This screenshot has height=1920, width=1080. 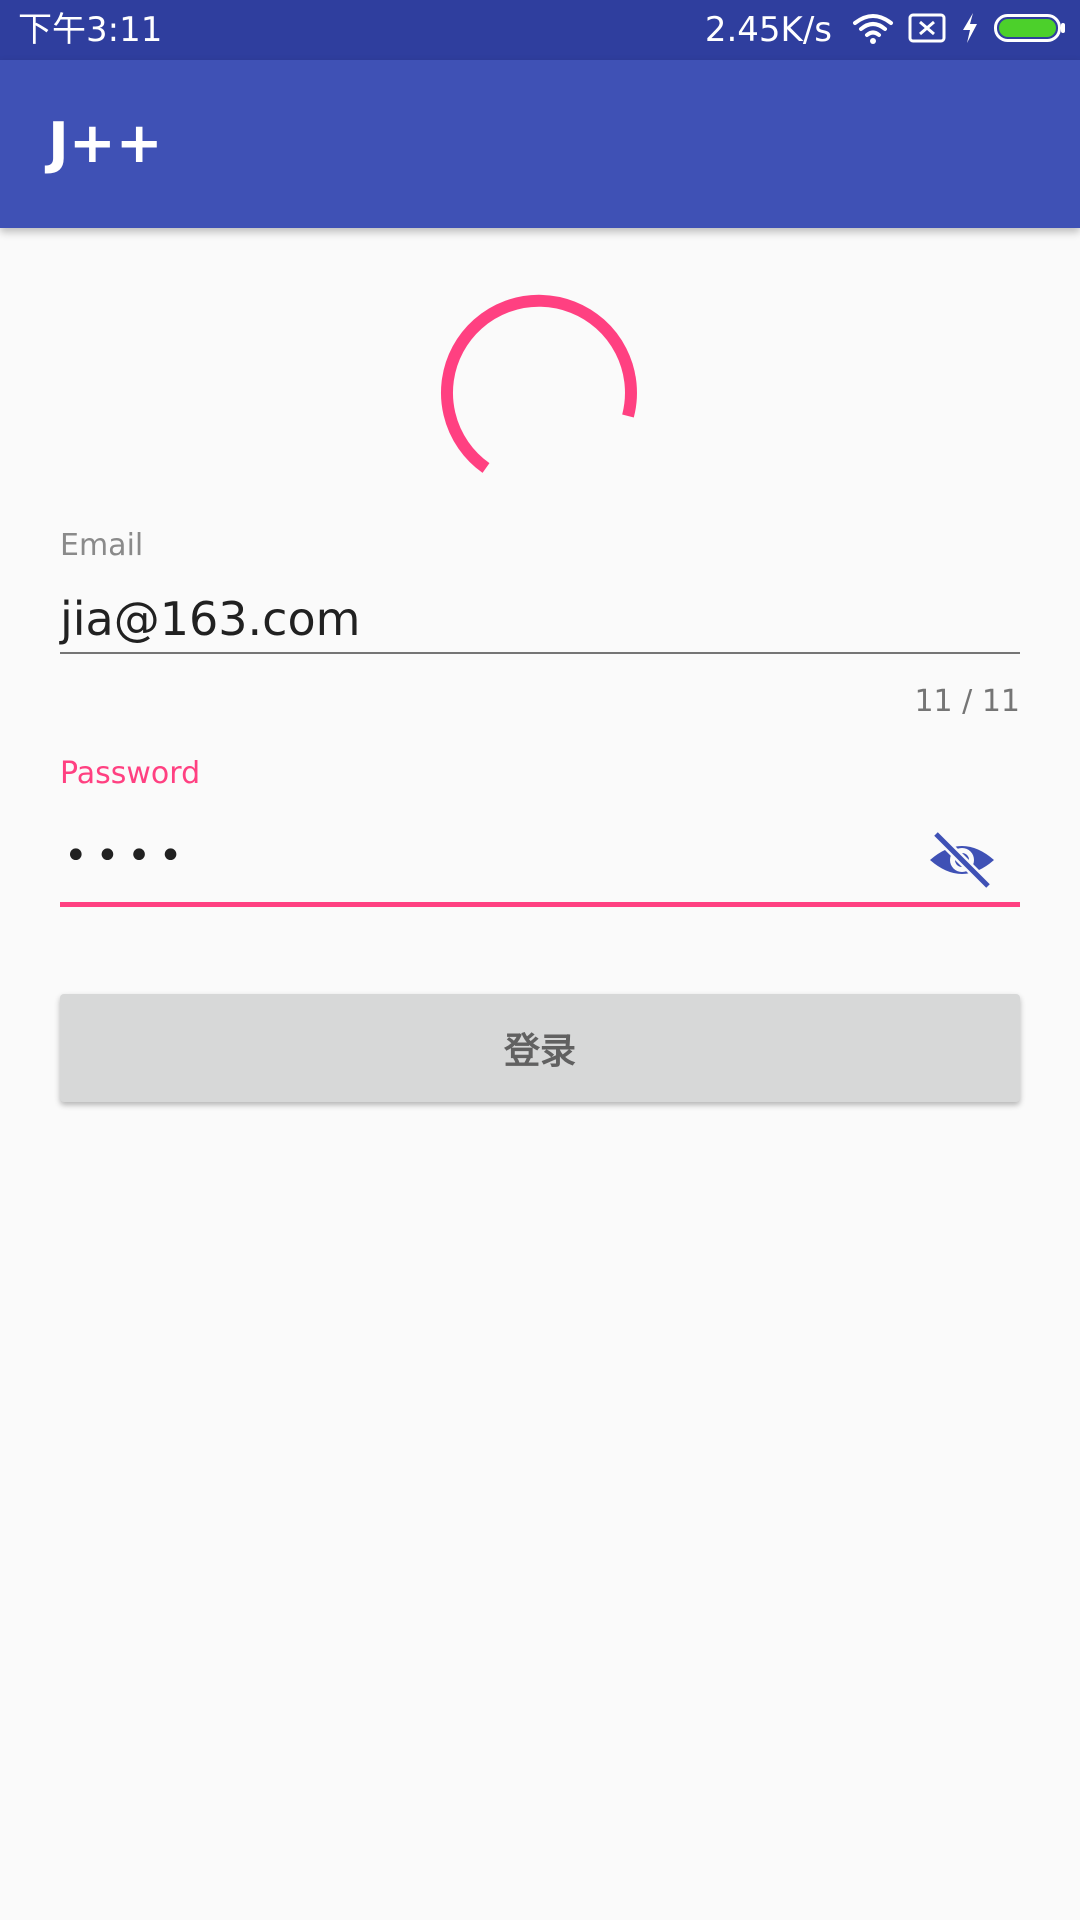 I want to click on loading-spinner, so click(x=540, y=390).